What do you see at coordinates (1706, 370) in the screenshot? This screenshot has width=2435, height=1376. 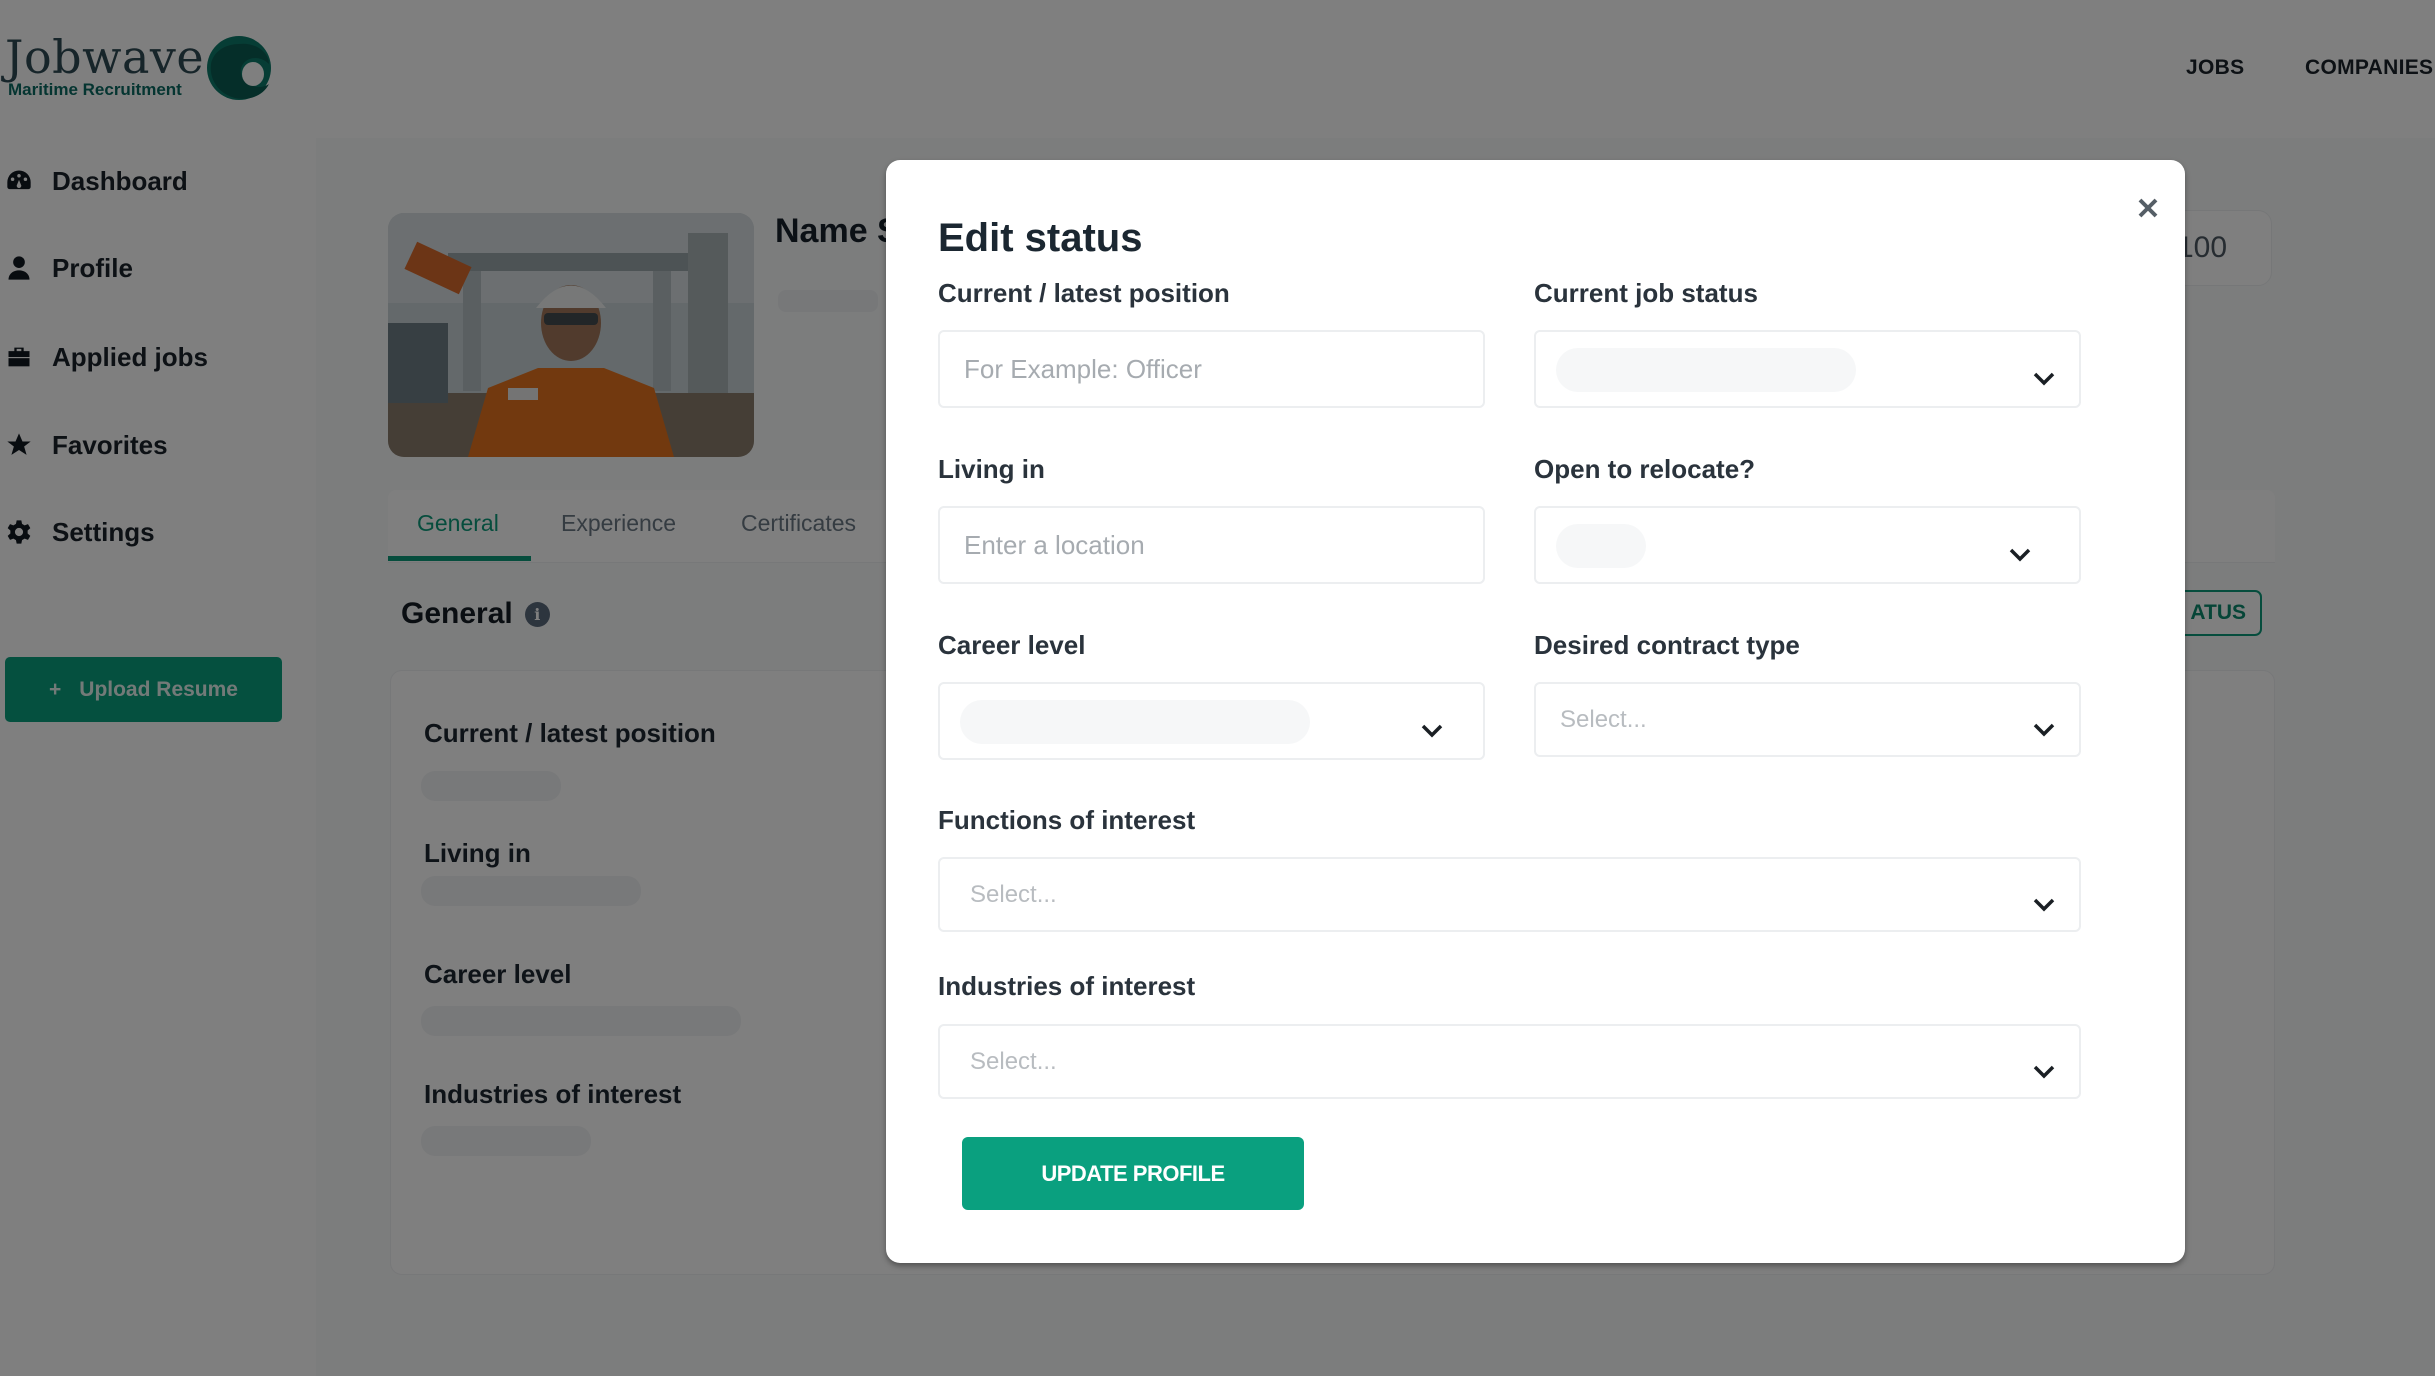 I see `job-status-value-redacted` at bounding box center [1706, 370].